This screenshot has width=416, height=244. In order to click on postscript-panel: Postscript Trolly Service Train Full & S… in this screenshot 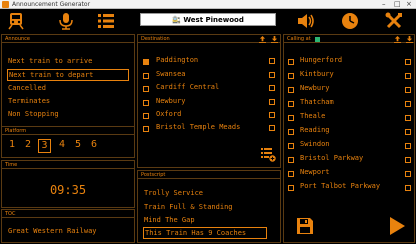, I will do `click(209, 206)`.